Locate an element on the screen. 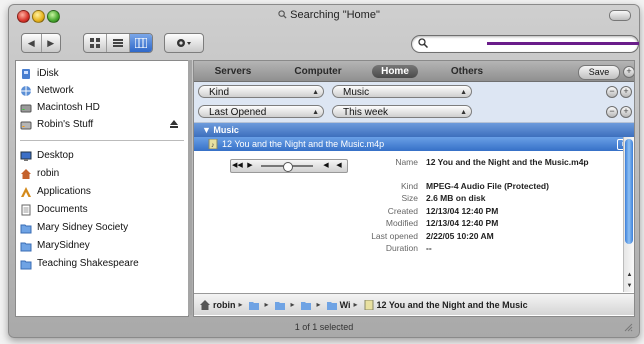 The width and height of the screenshot is (644, 344). detail-value: 12/13/04 12:40 PM is located at coordinates (462, 210).